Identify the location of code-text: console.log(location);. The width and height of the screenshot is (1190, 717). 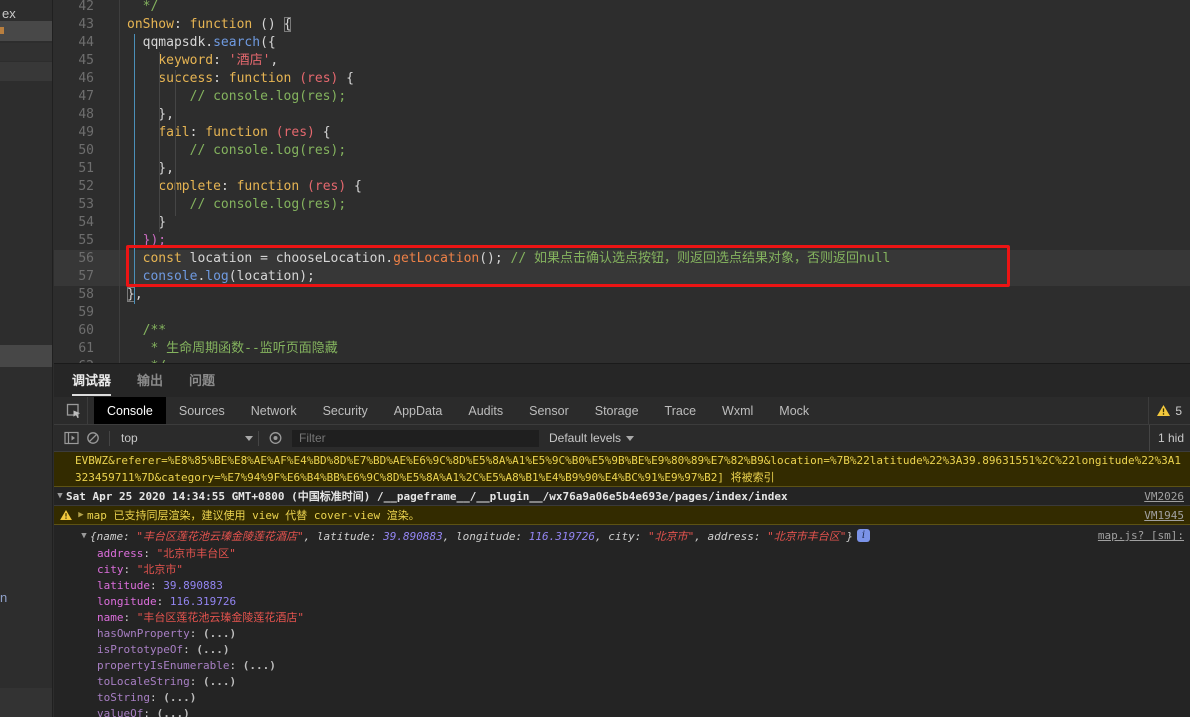
(217, 277).